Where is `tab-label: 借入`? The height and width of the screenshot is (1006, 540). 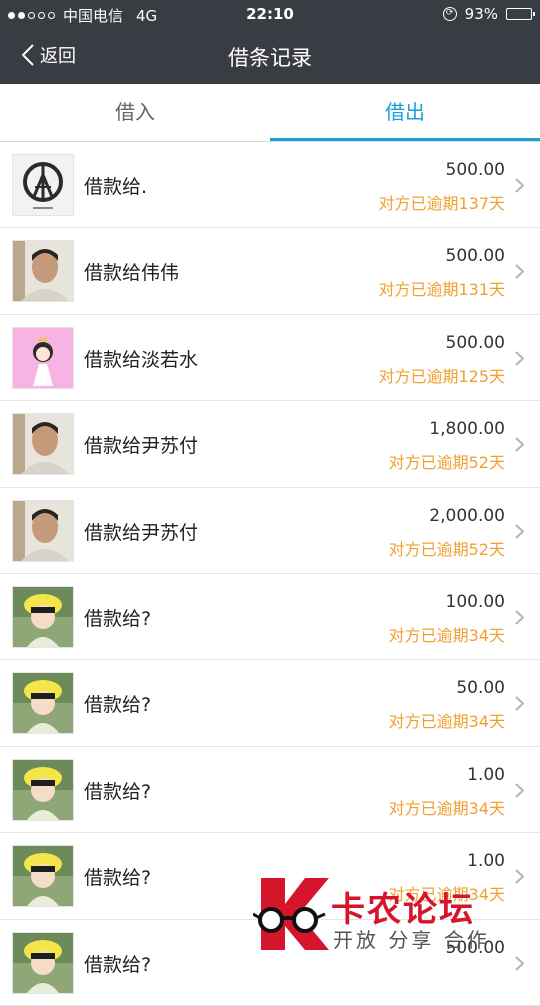
tab-label: 借入 is located at coordinates (135, 112).